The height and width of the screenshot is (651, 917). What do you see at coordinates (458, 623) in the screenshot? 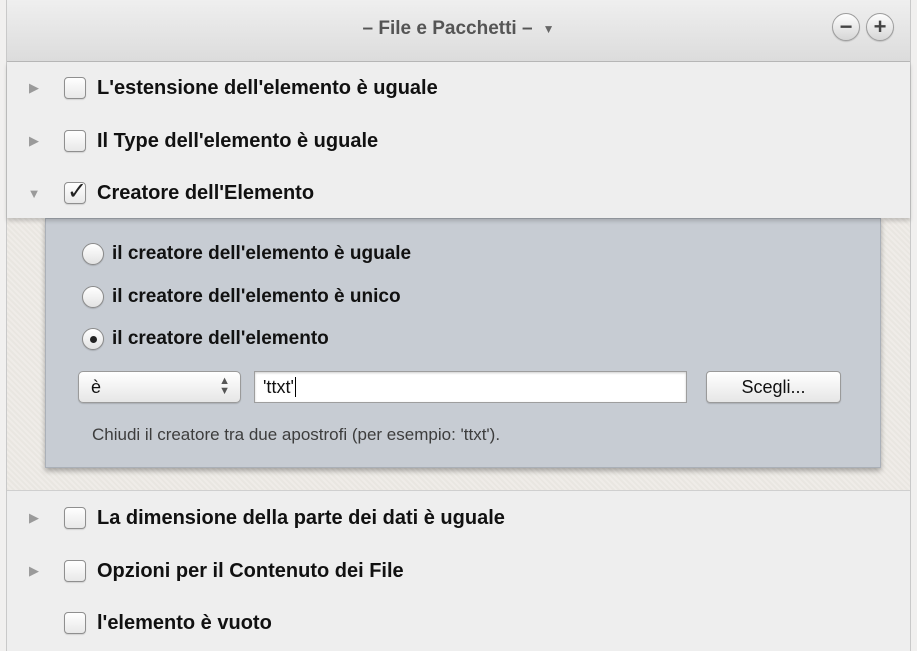
I see `criterion-row-empty: l'elemento è vuoto` at bounding box center [458, 623].